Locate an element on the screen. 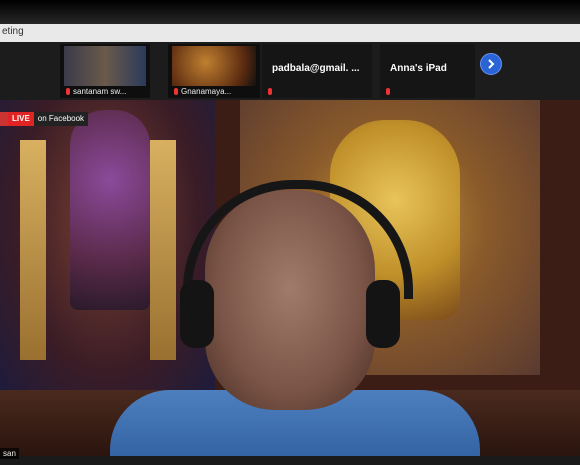  live-indicator: LIVE on Facebook is located at coordinates (44, 119).